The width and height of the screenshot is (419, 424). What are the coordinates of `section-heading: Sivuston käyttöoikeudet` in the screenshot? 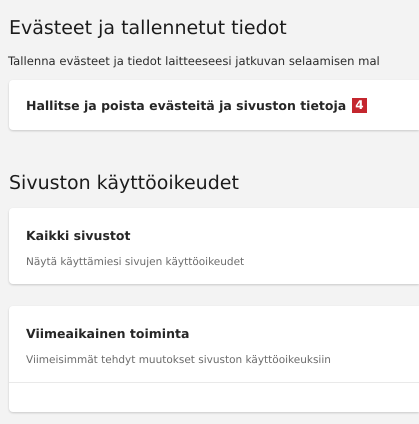 It's located at (124, 183).